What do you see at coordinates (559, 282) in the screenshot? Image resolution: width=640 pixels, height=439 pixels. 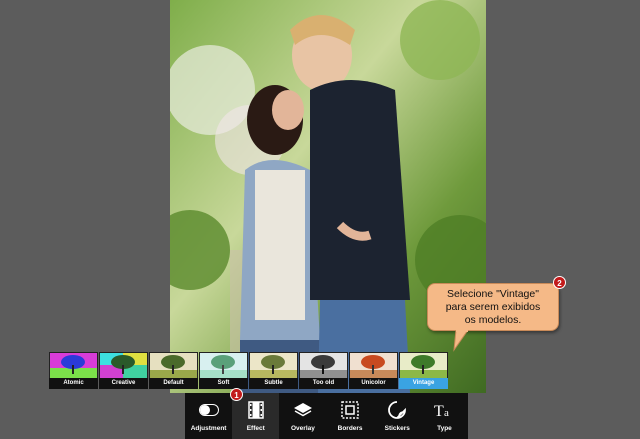 I see `step-badge-2: 2` at bounding box center [559, 282].